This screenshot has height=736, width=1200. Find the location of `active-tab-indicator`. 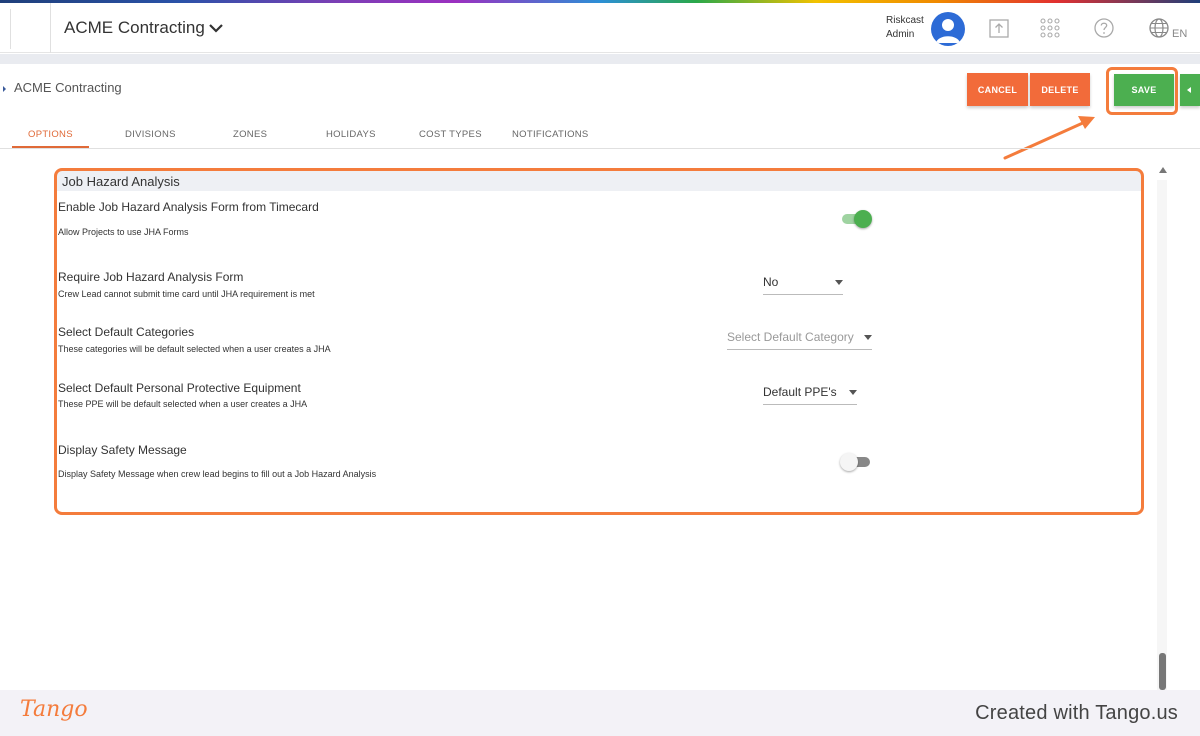

active-tab-indicator is located at coordinates (50, 147).